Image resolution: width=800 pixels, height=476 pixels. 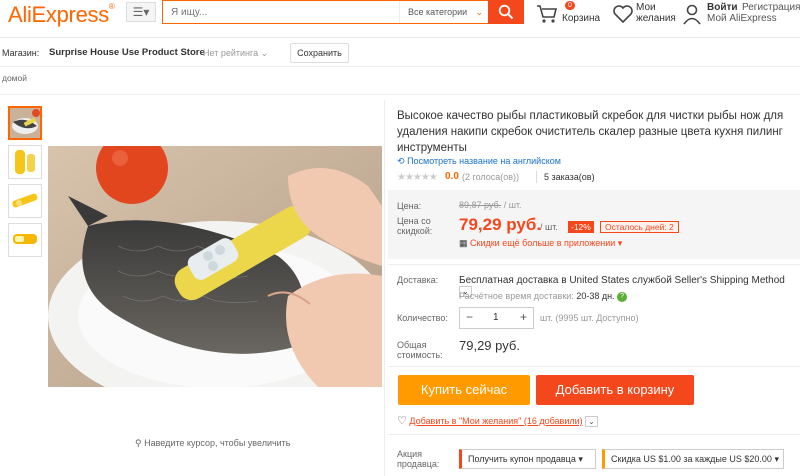 I want to click on search-bar: Все категории⌄, so click(x=325, y=12).